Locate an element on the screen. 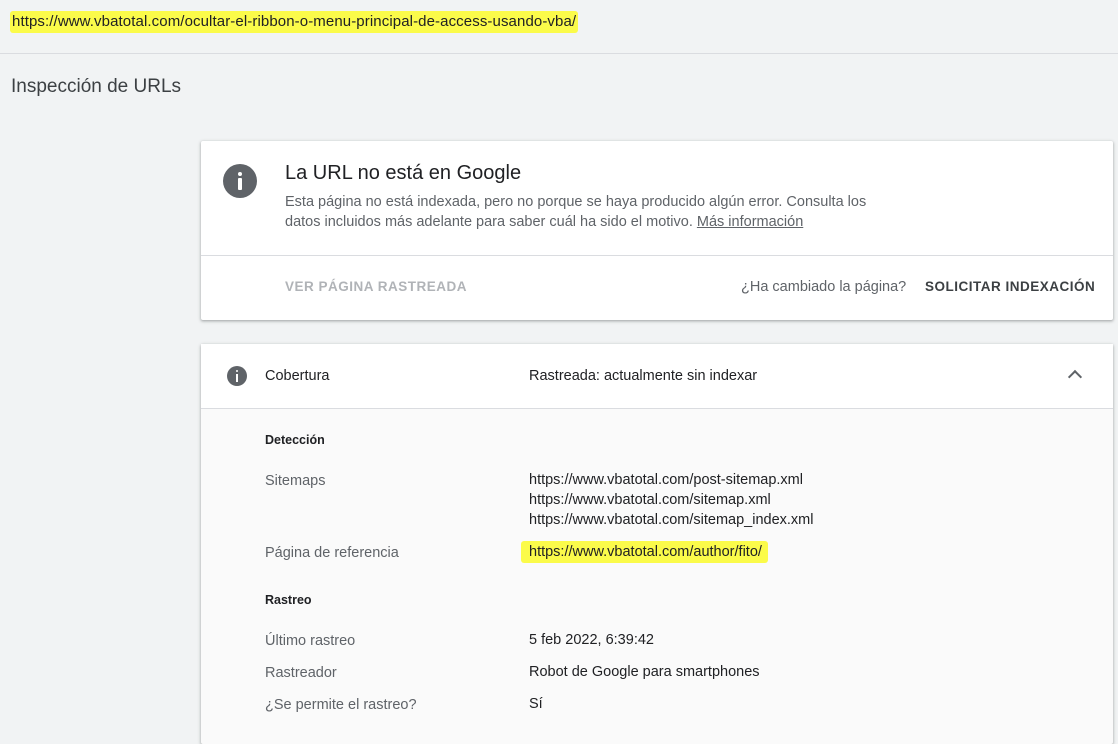 The width and height of the screenshot is (1118, 744). page-changed-question: ¿Ha cambiado la página? is located at coordinates (824, 287).